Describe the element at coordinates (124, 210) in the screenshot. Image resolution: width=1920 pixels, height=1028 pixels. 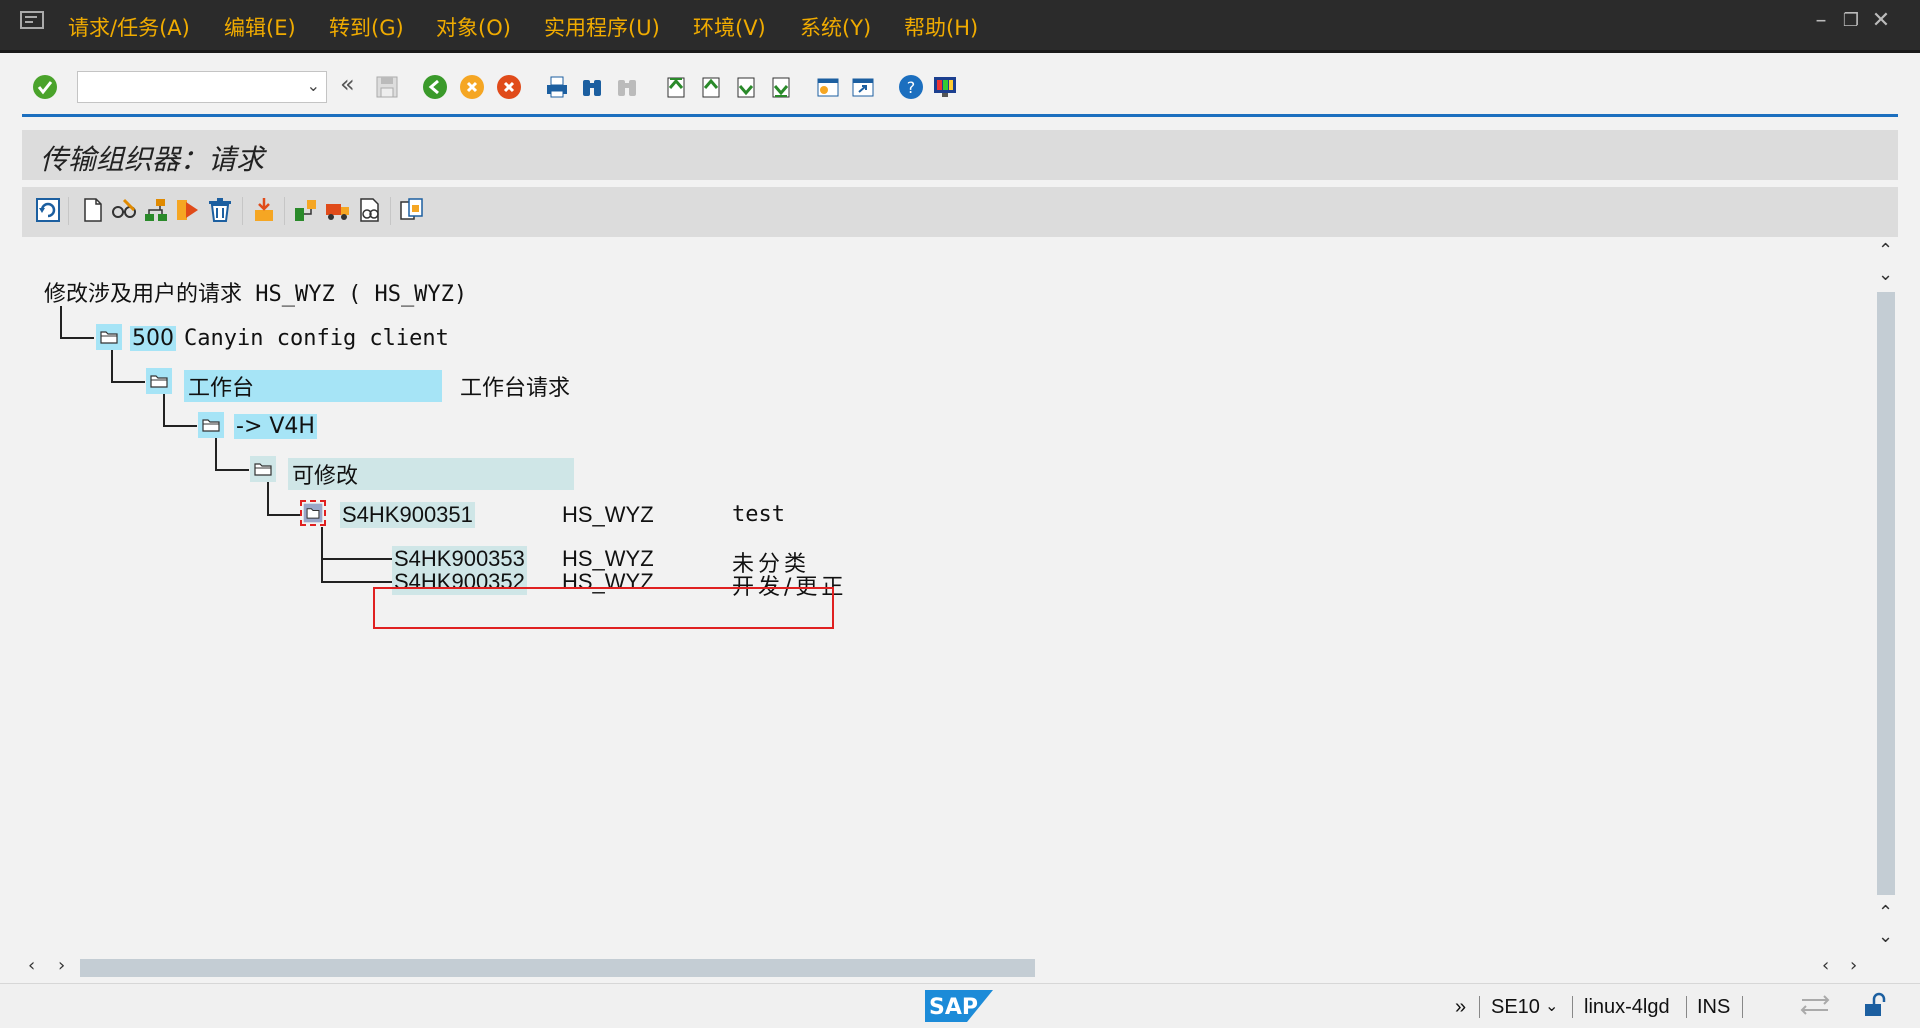
I see `display-change-icon` at that location.